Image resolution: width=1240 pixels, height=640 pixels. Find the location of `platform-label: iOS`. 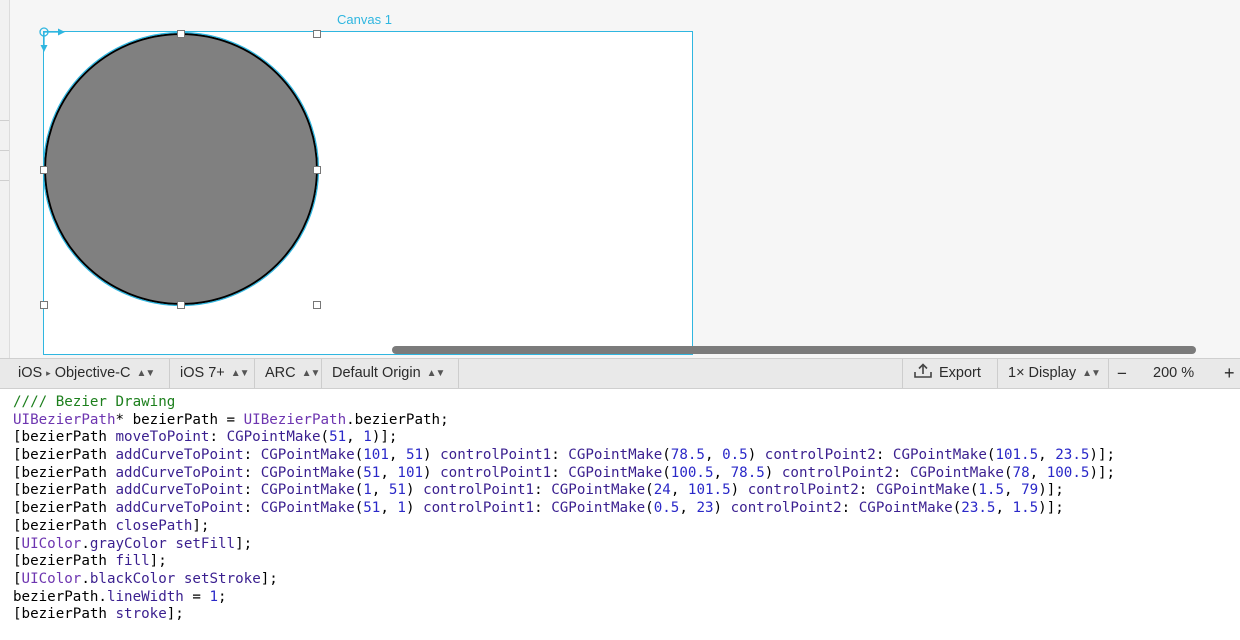

platform-label: iOS is located at coordinates (30, 373).